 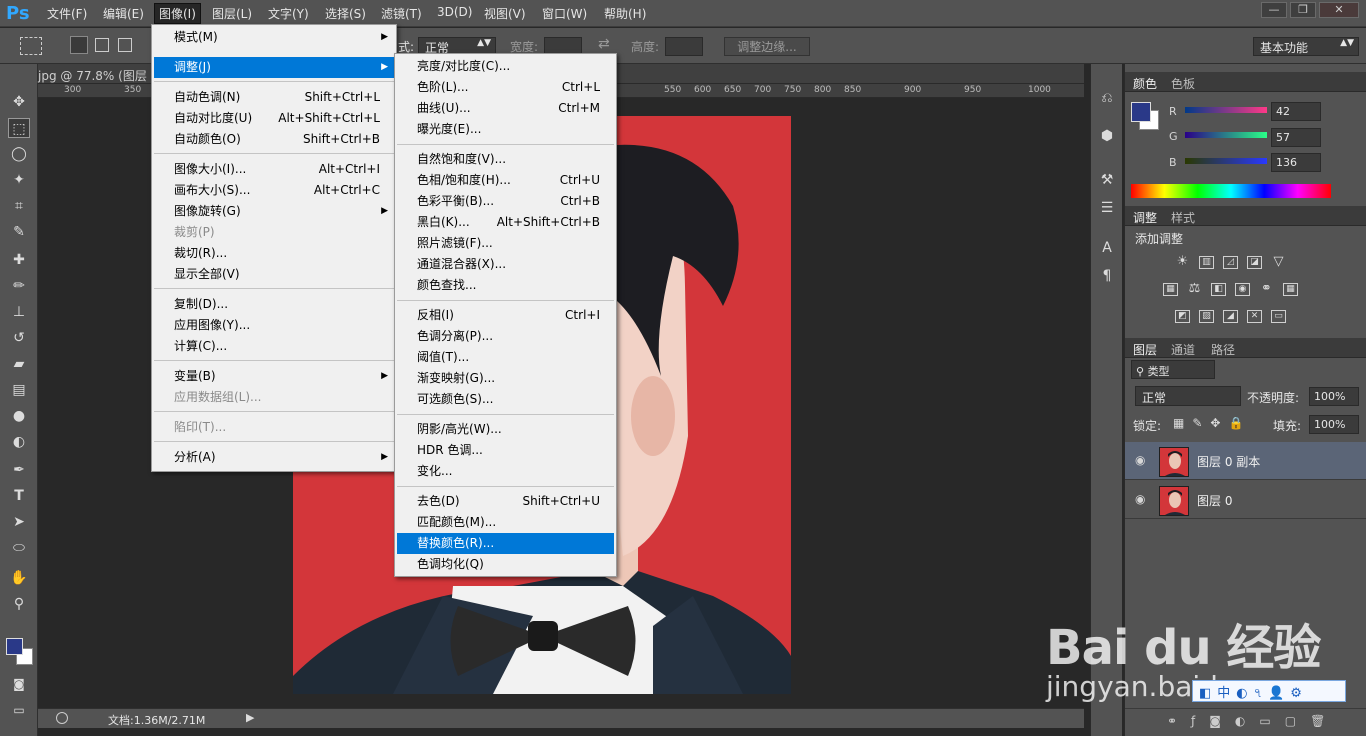 What do you see at coordinates (505, 108) in the screenshot?
I see `menu-item-curves: 曲线(U)... Ctrl+M` at bounding box center [505, 108].